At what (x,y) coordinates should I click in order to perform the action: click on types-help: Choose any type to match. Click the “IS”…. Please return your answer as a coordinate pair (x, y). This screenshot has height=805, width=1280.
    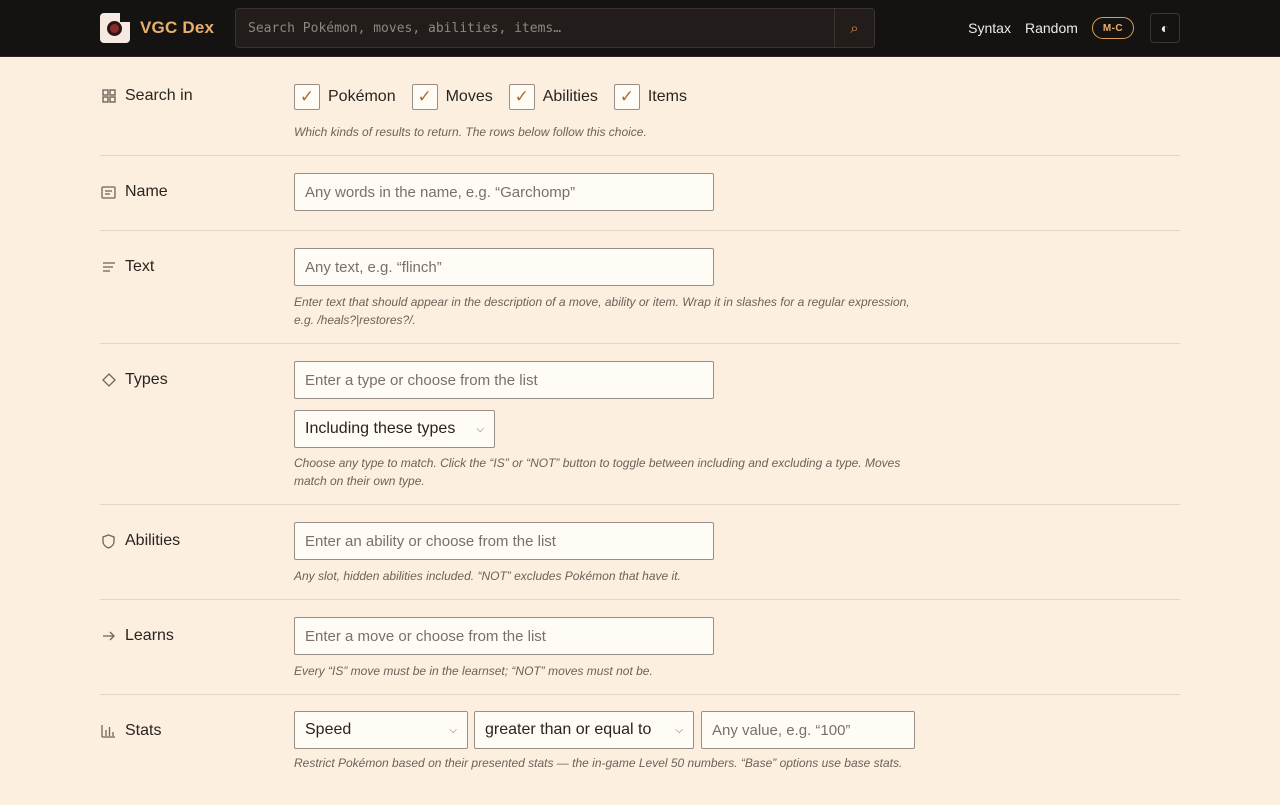
    Looking at the image, I should click on (597, 472).